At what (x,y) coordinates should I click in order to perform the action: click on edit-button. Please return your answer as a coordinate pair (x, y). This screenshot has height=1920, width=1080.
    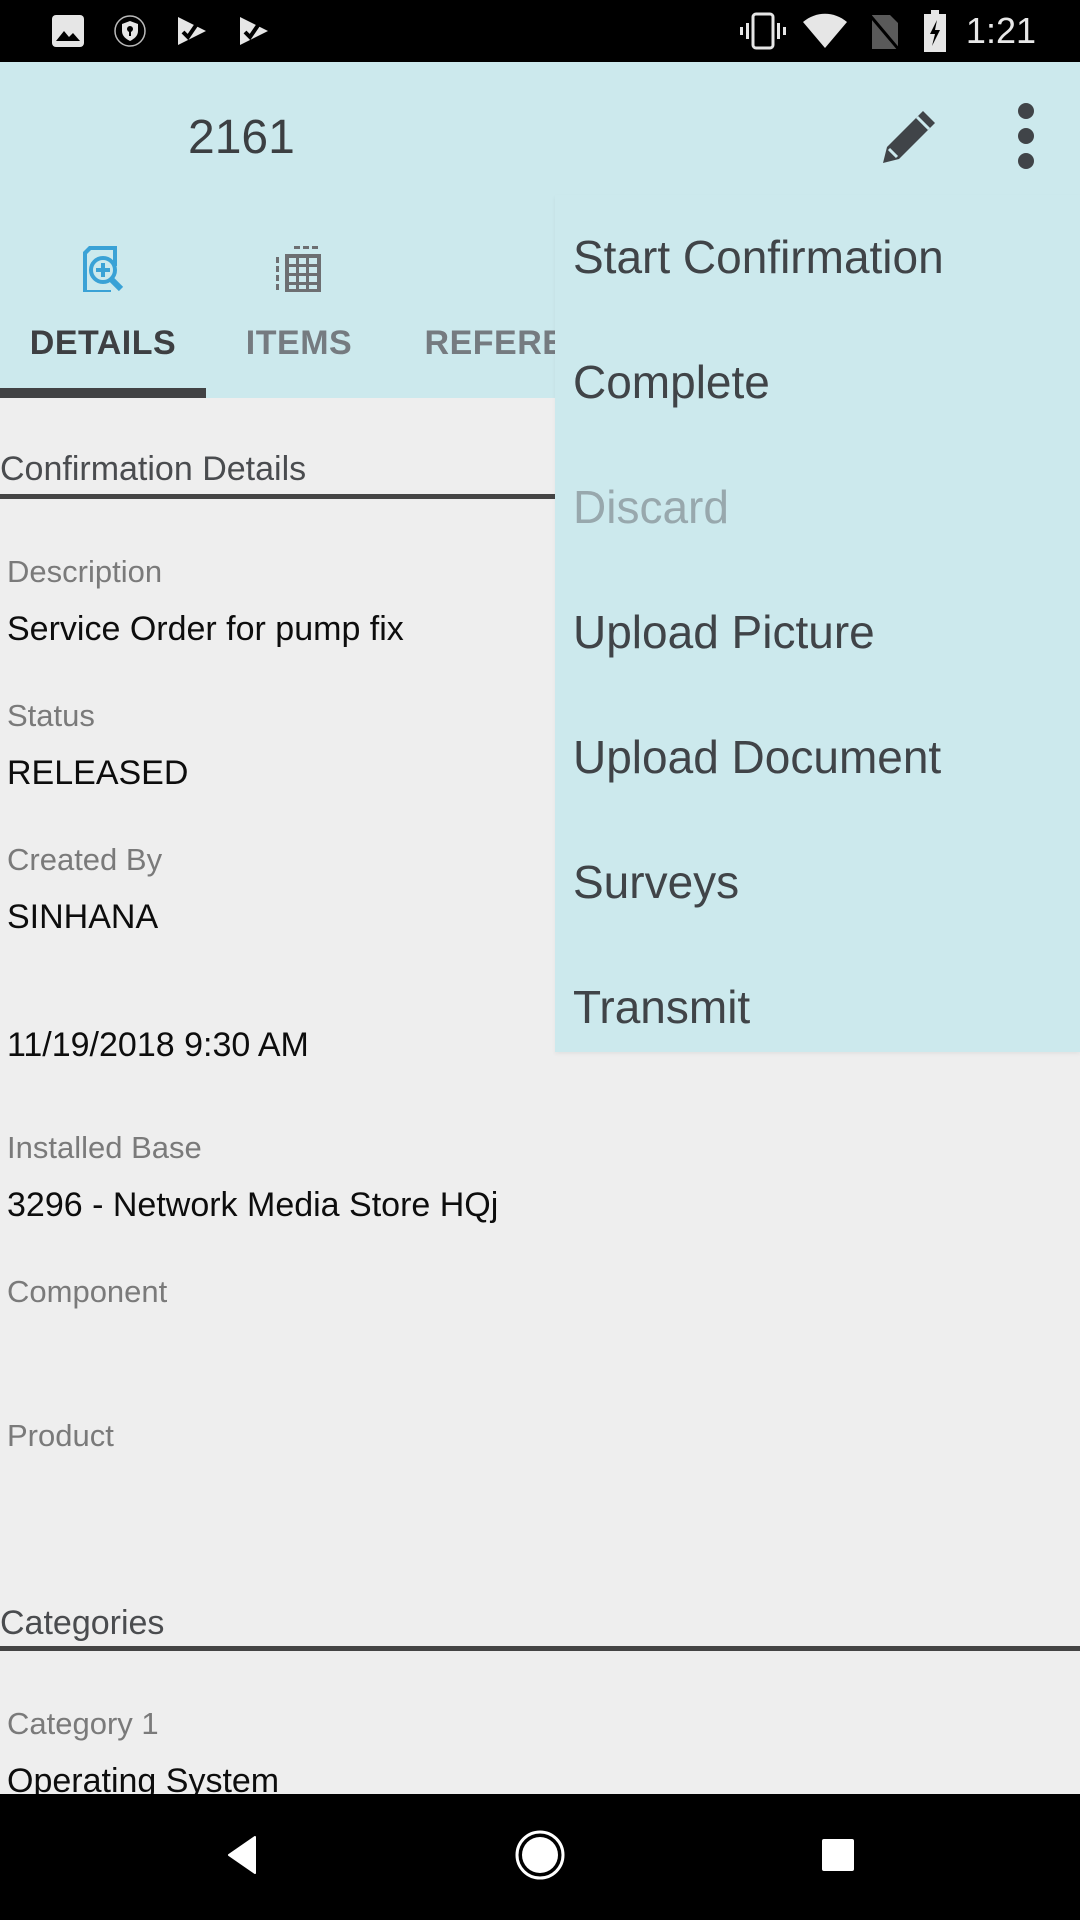
    Looking at the image, I should click on (910, 138).